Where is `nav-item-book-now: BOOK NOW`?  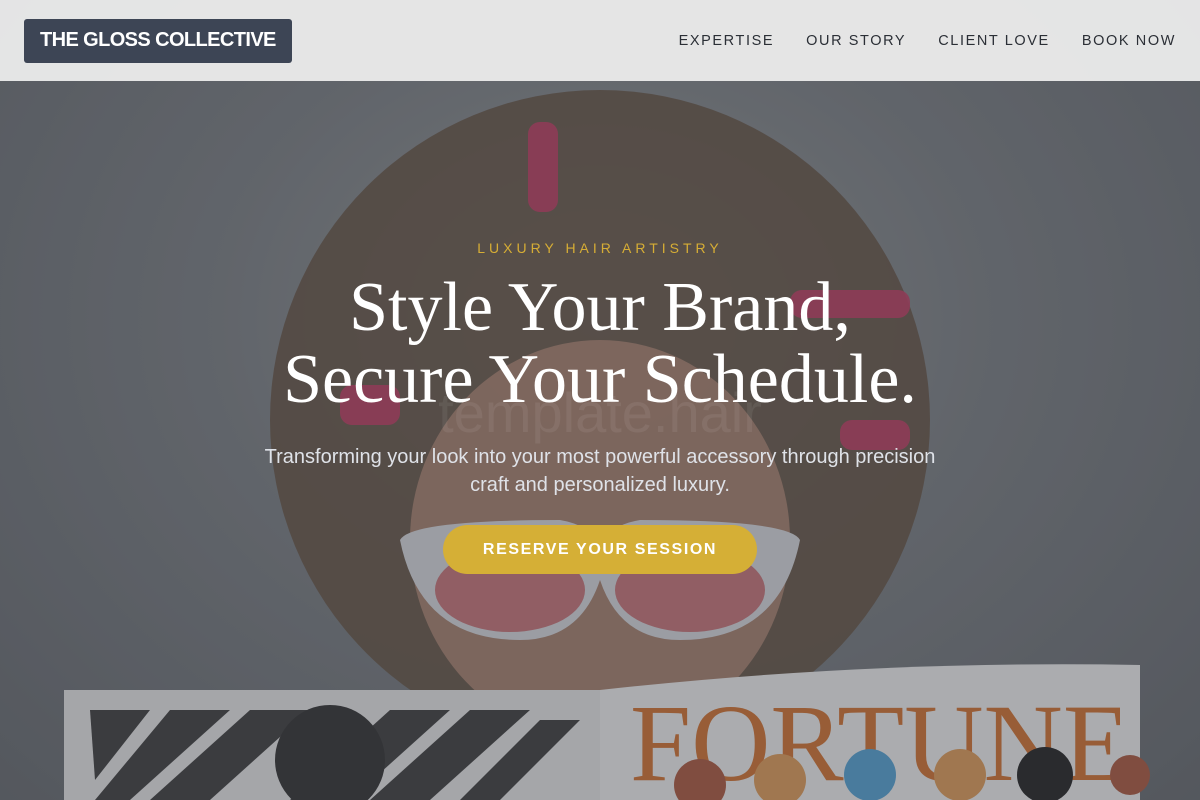
nav-item-book-now: BOOK NOW is located at coordinates (1129, 41).